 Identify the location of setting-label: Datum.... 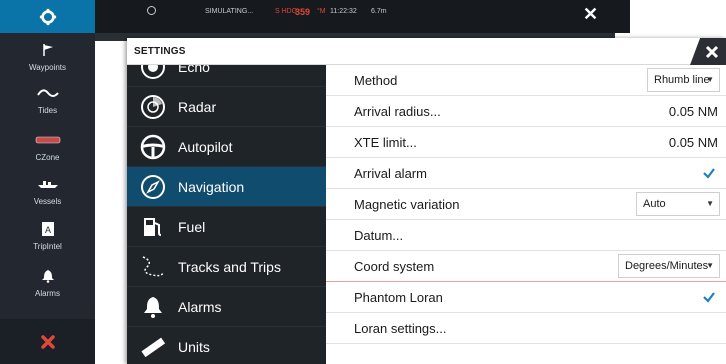
(379, 235).